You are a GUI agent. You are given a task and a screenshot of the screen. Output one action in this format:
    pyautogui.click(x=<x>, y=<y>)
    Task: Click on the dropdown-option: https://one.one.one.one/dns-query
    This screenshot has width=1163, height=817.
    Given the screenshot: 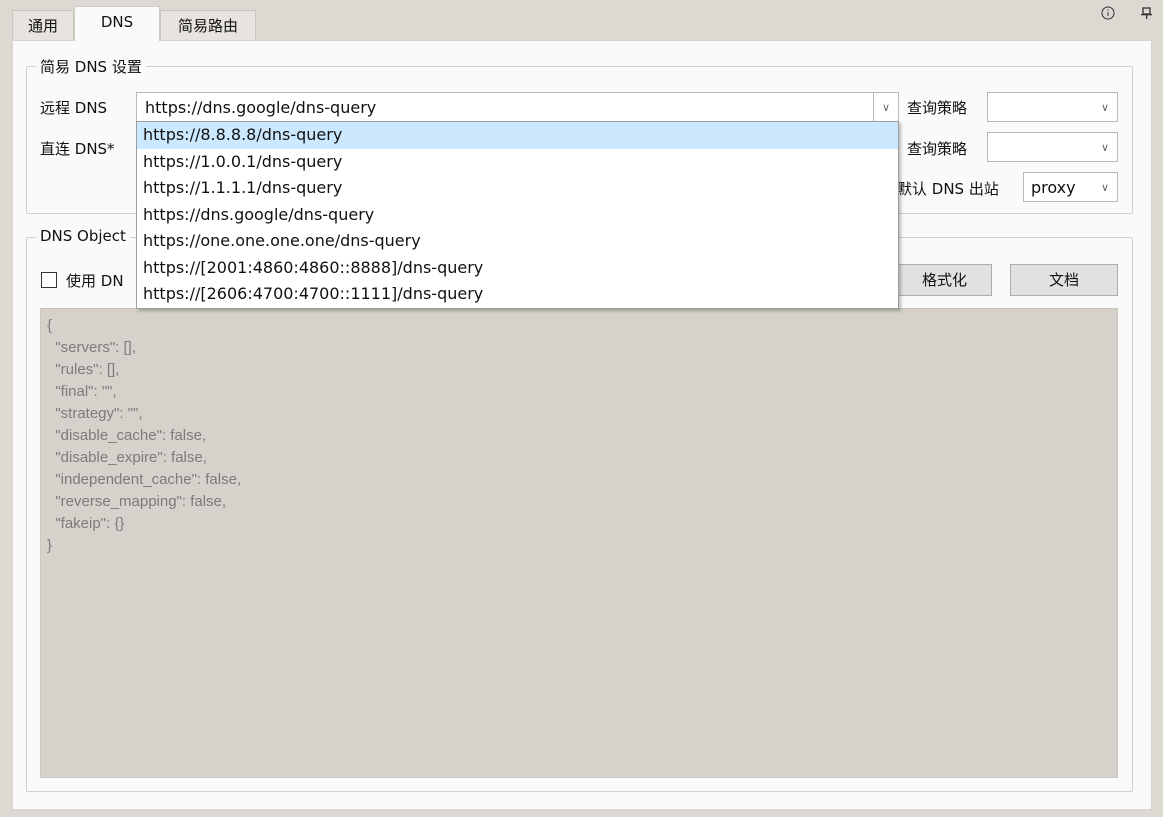 What is the action you would take?
    pyautogui.click(x=517, y=241)
    